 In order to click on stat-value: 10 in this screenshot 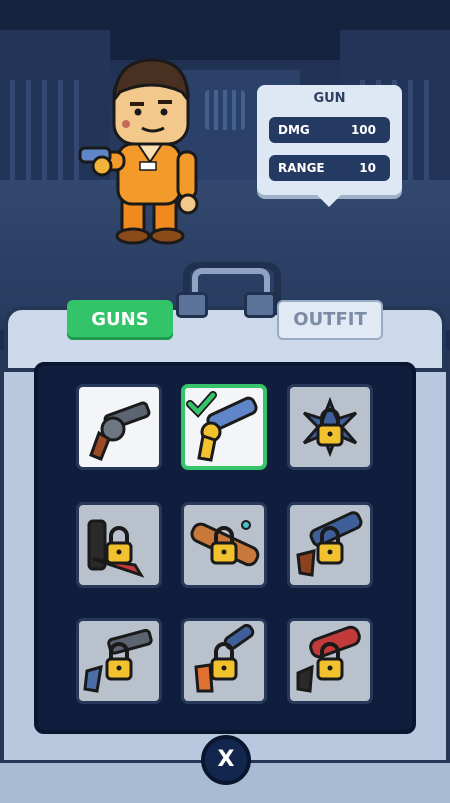, I will do `click(367, 168)`.